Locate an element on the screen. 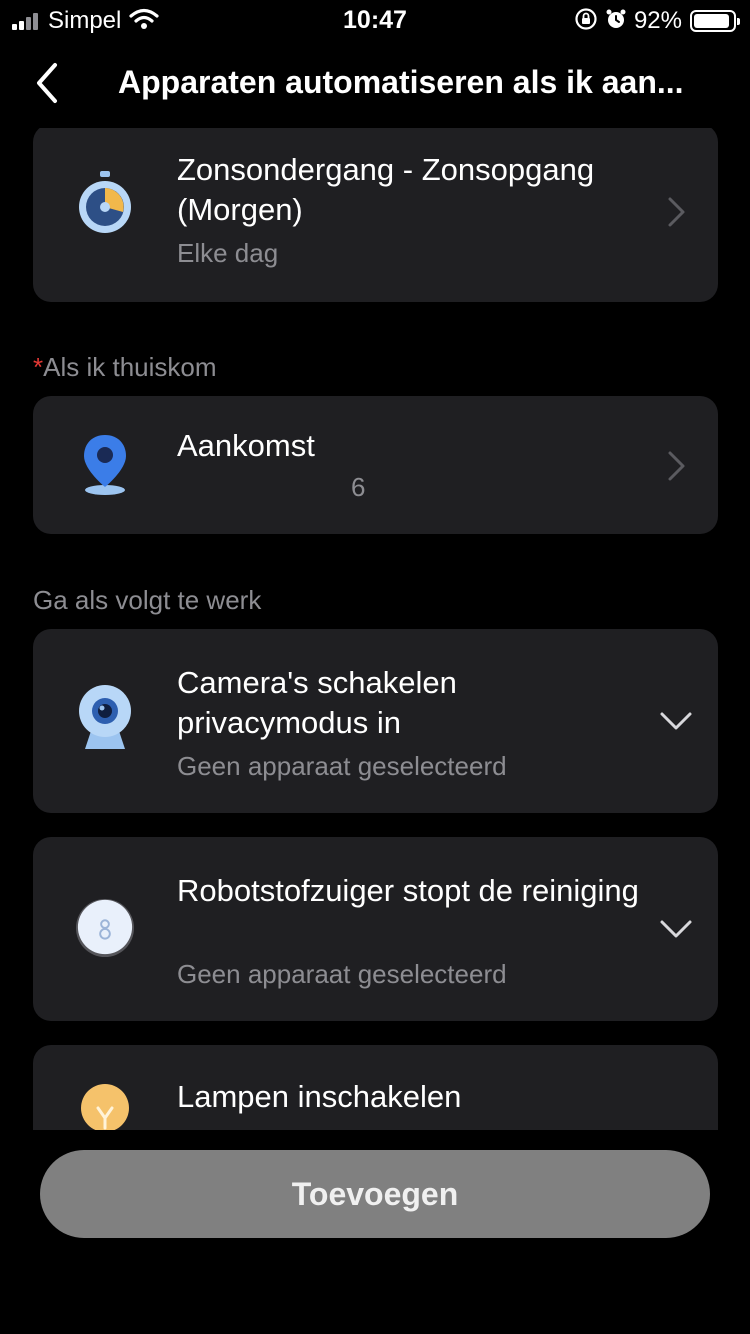  battery-fill is located at coordinates (711, 21).